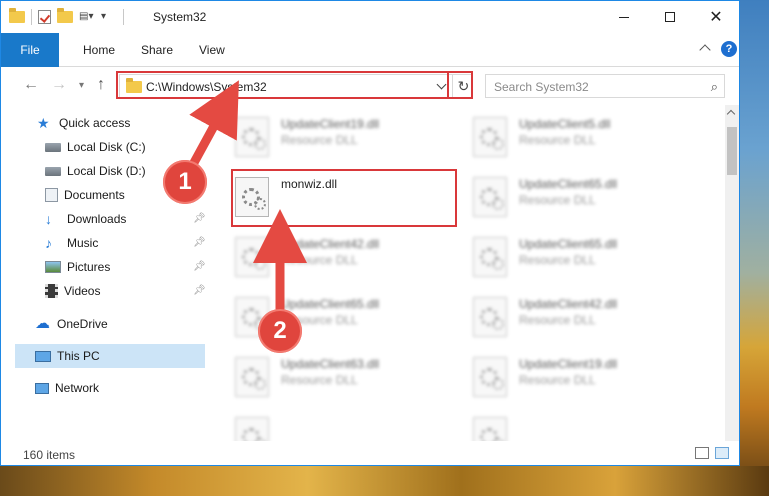 The height and width of the screenshot is (496, 769). What do you see at coordinates (51, 195) in the screenshot?
I see `documents-icon` at bounding box center [51, 195].